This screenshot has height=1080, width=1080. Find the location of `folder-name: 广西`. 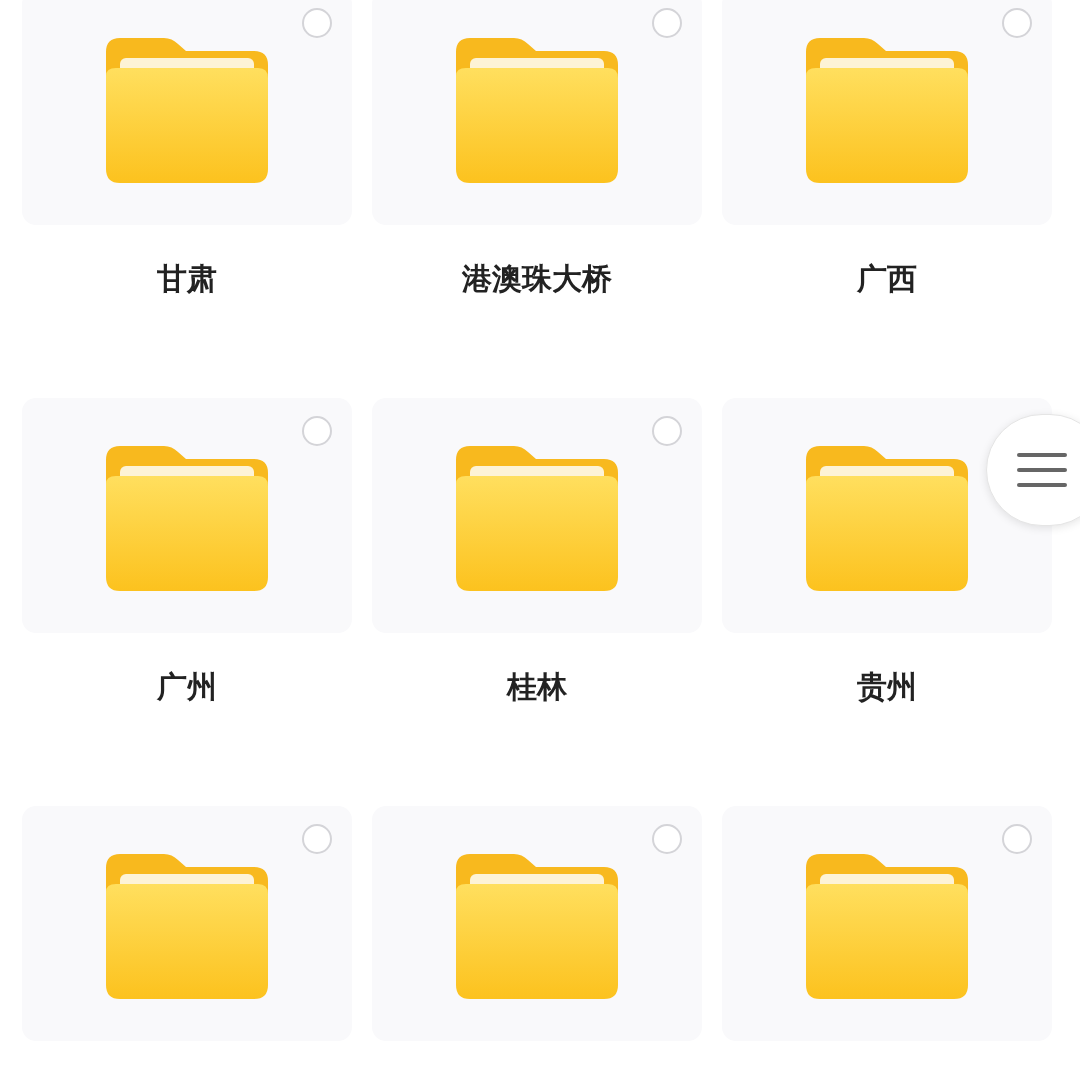

folder-name: 广西 is located at coordinates (887, 279).